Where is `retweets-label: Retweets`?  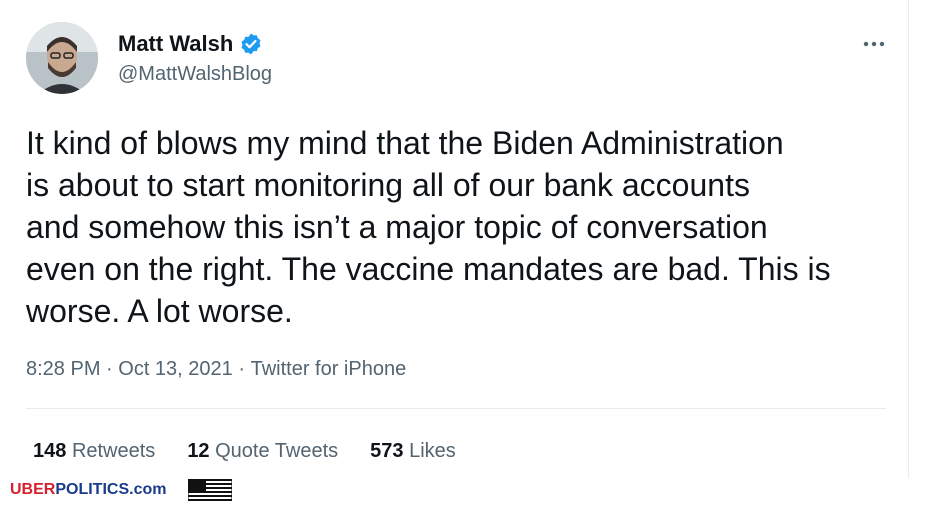 retweets-label: Retweets is located at coordinates (113, 451).